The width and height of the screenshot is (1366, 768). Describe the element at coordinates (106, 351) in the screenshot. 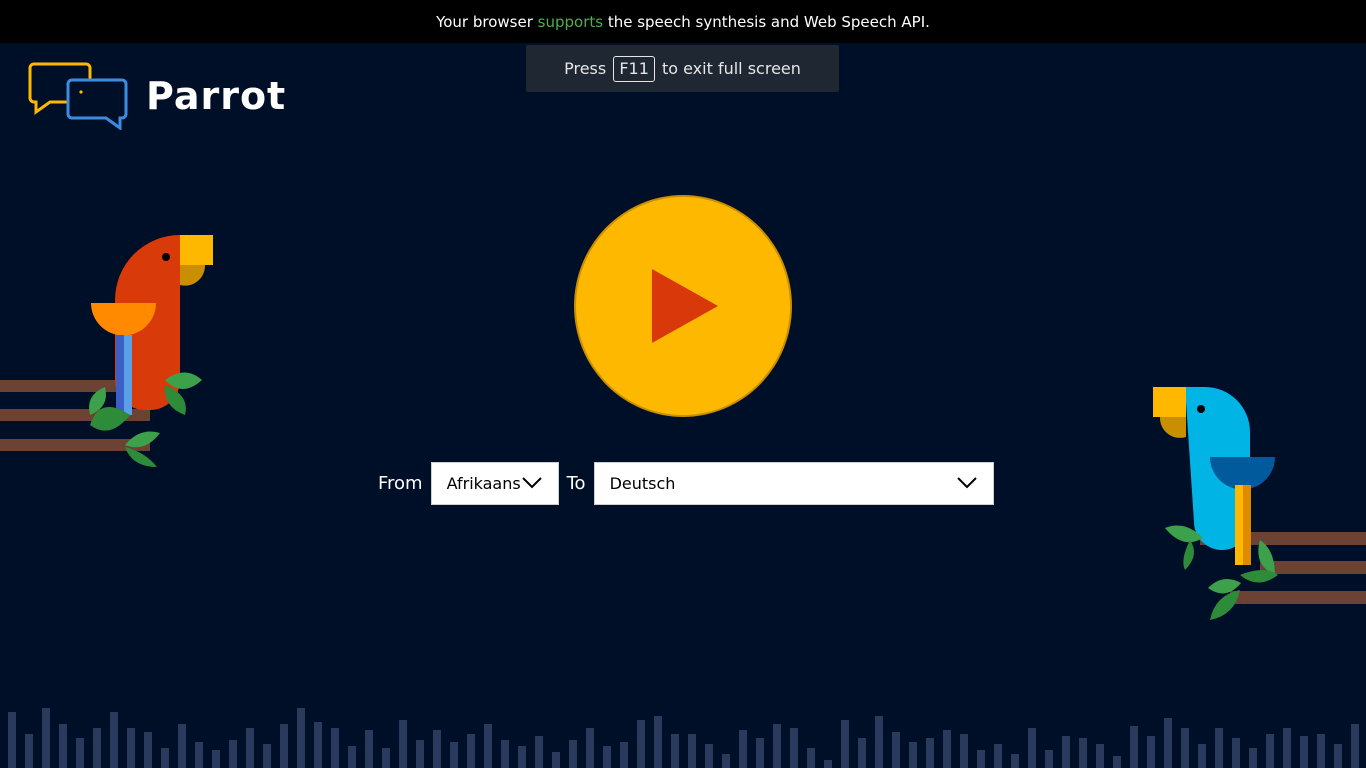

I see `red-parrot-illustration` at that location.